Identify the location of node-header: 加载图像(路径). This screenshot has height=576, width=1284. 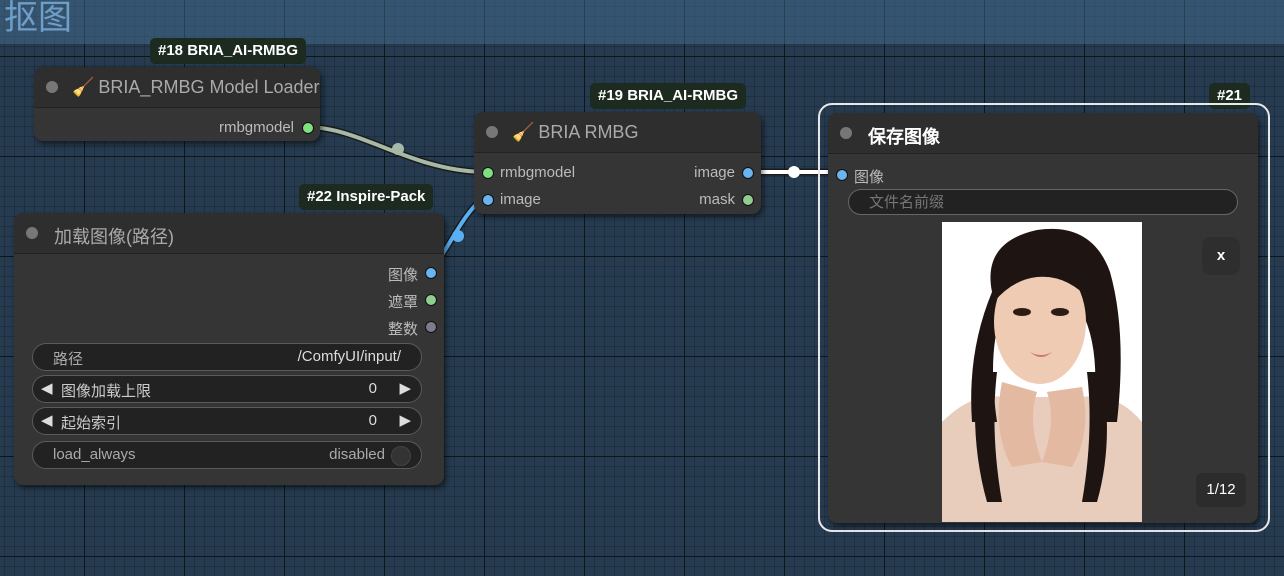
(229, 233).